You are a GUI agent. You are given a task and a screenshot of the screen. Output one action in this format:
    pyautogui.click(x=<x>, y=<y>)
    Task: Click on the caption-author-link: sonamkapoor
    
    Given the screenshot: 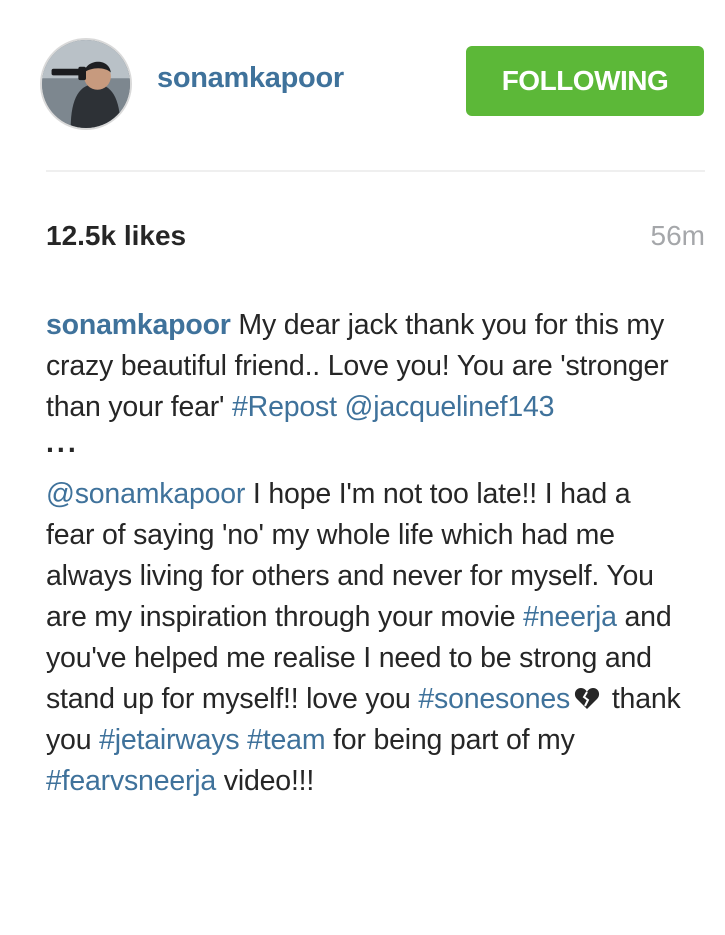 What is the action you would take?
    pyautogui.click(x=138, y=325)
    